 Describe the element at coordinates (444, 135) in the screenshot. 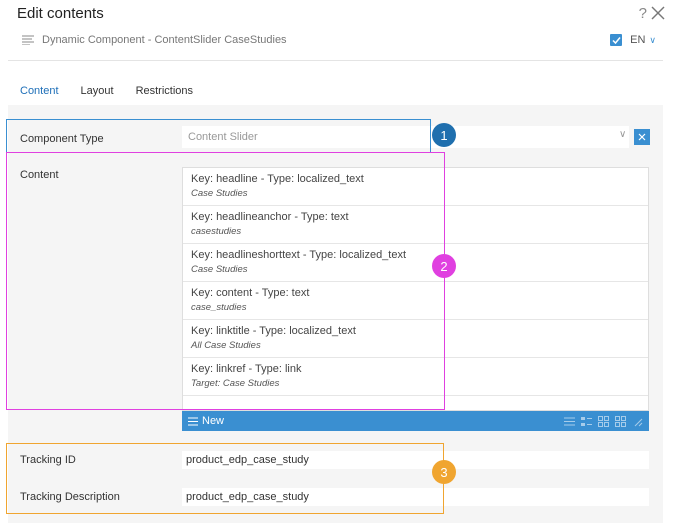

I see `annotation-badge-1: 1` at that location.